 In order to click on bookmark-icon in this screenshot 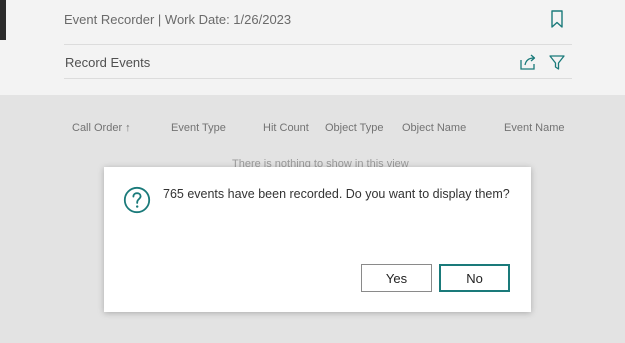, I will do `click(557, 19)`.